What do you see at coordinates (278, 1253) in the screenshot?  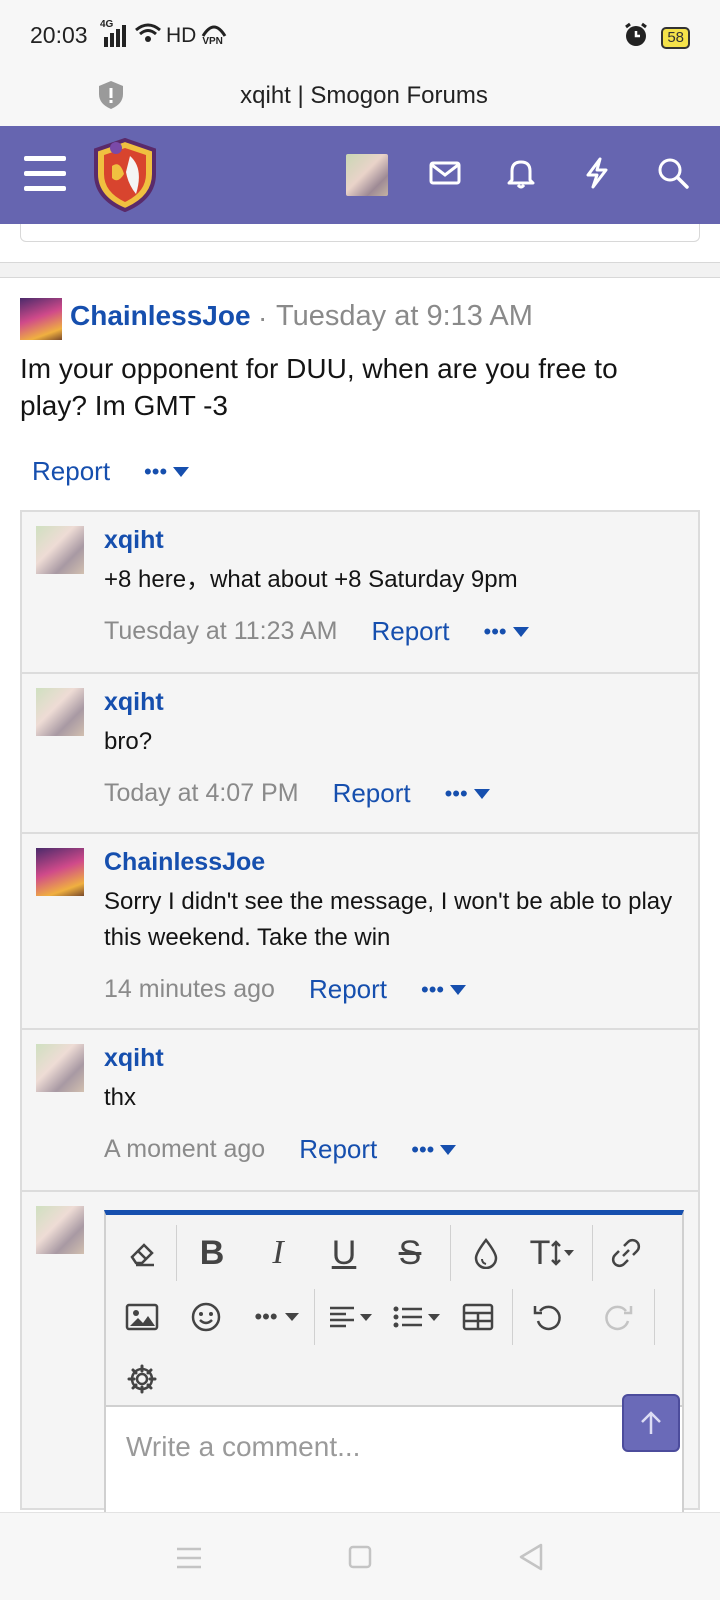 I see `italic-icon: I` at bounding box center [278, 1253].